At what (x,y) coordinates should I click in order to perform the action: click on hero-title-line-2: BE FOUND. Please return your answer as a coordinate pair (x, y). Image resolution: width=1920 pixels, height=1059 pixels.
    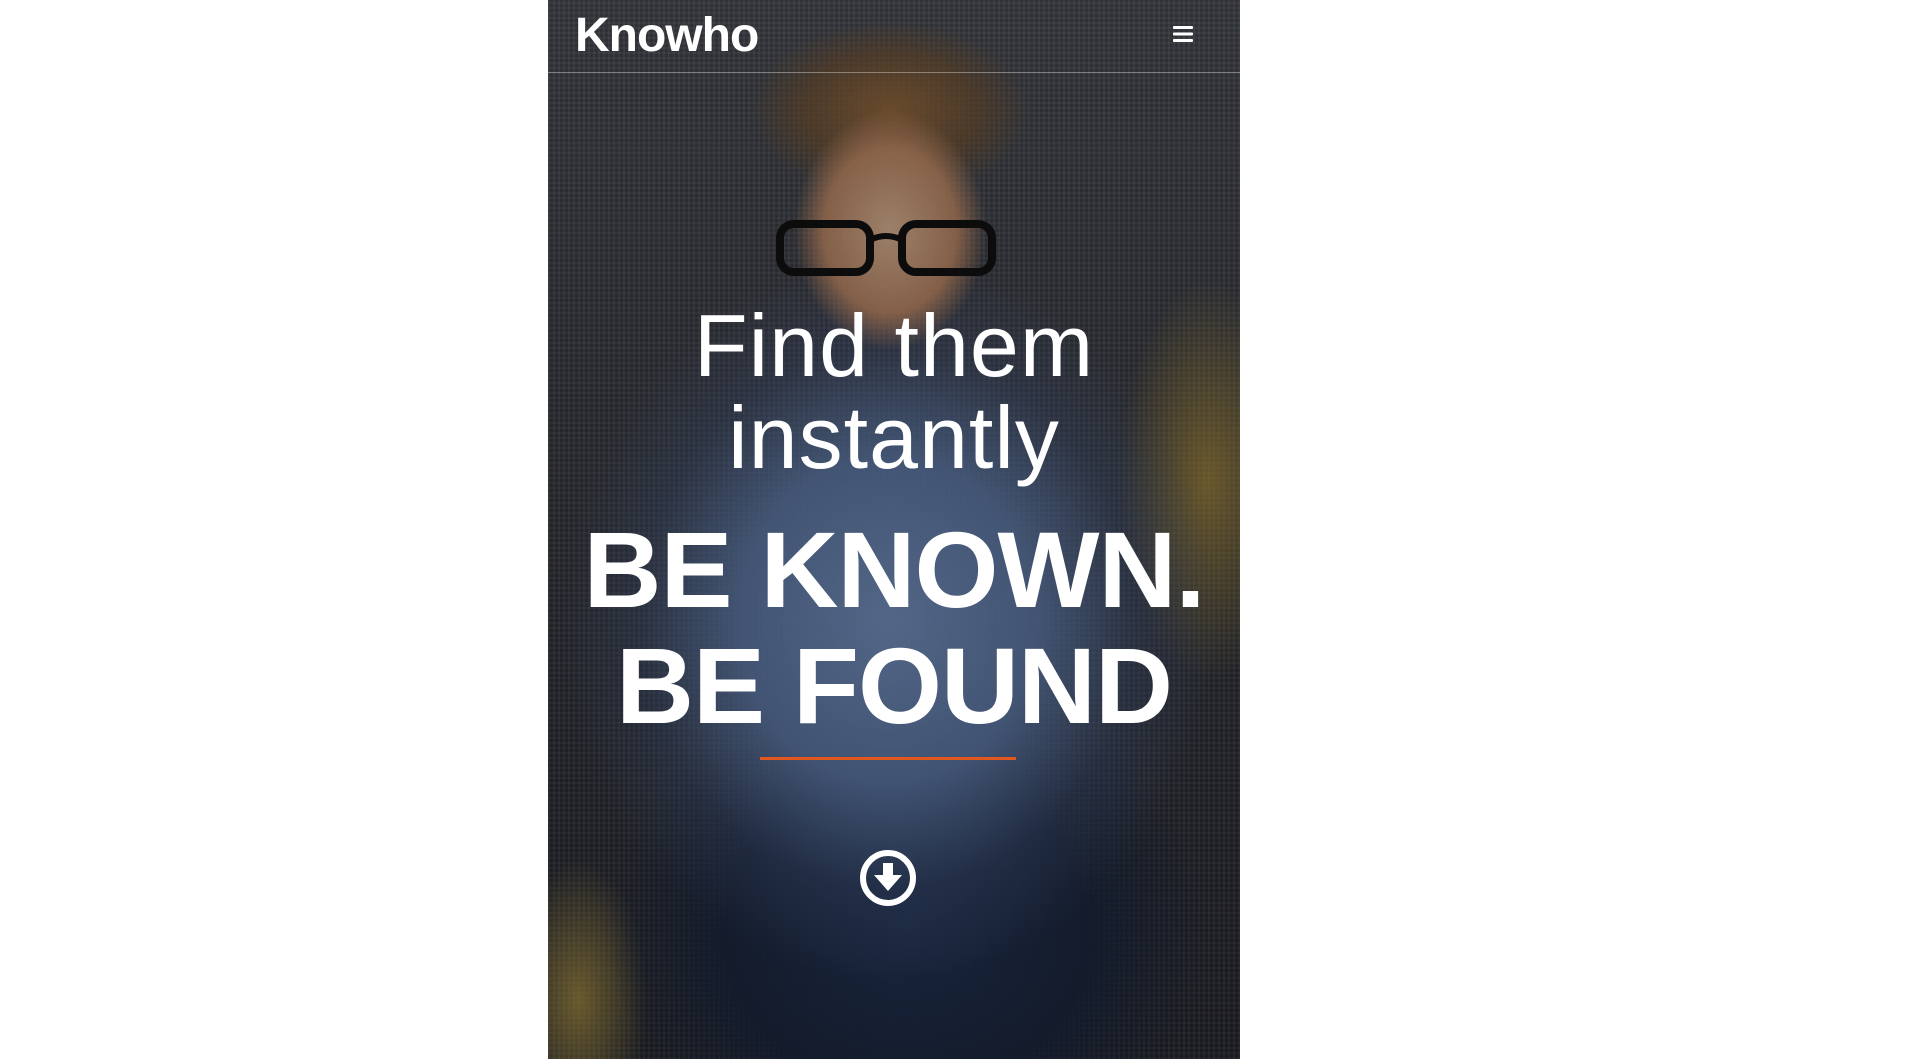
    Looking at the image, I should click on (894, 685).